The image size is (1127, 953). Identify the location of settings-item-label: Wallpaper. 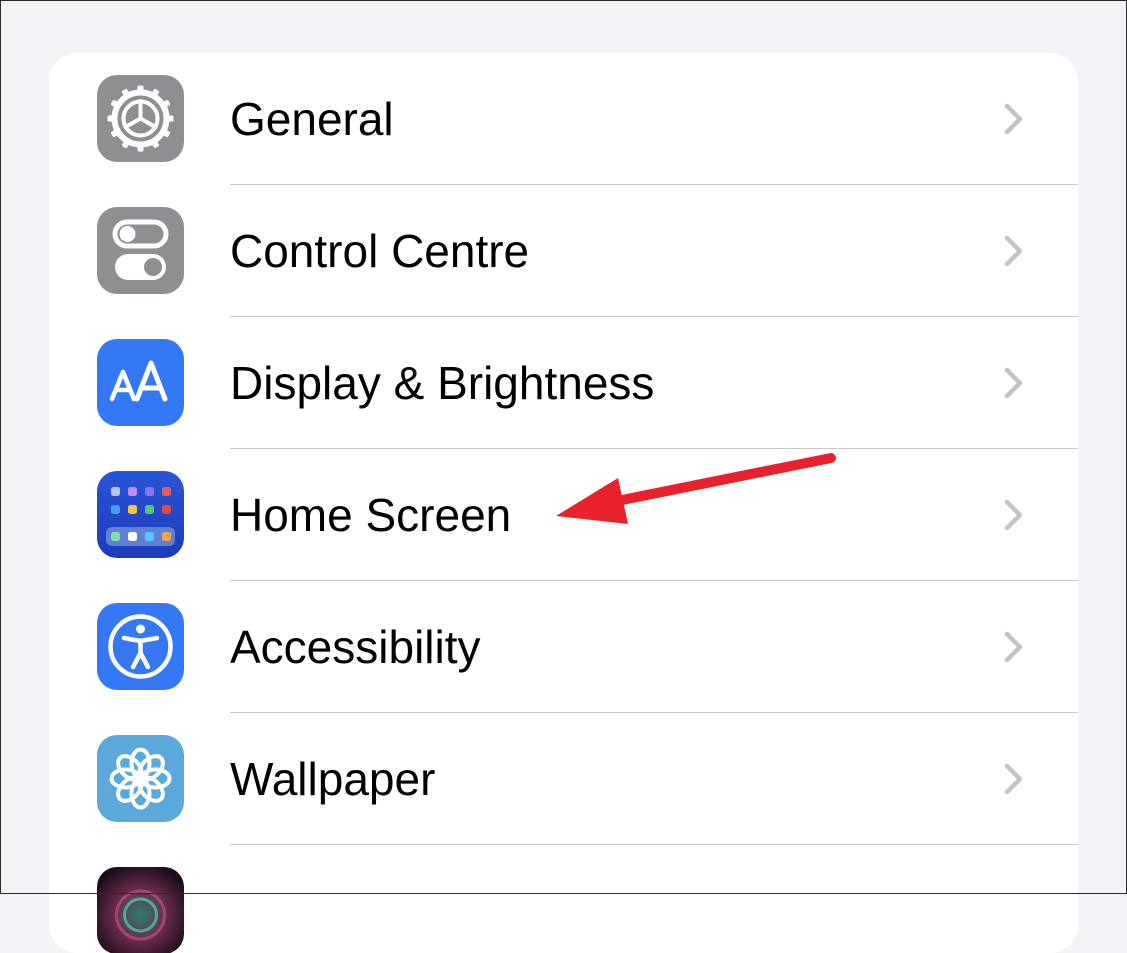
(333, 779).